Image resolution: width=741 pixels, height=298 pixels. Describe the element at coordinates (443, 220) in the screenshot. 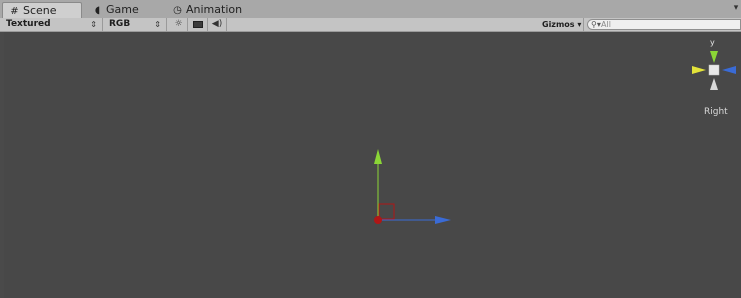

I see `x-axis-arrow` at that location.